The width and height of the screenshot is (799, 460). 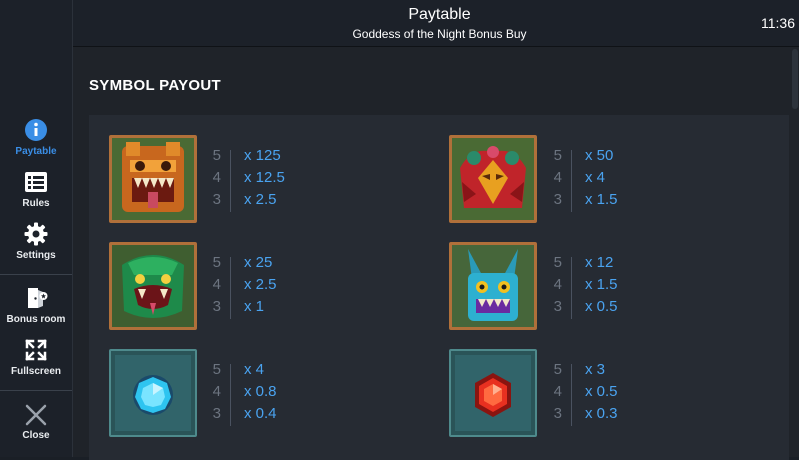 I want to click on jaguar-mask-symbol, so click(x=153, y=179).